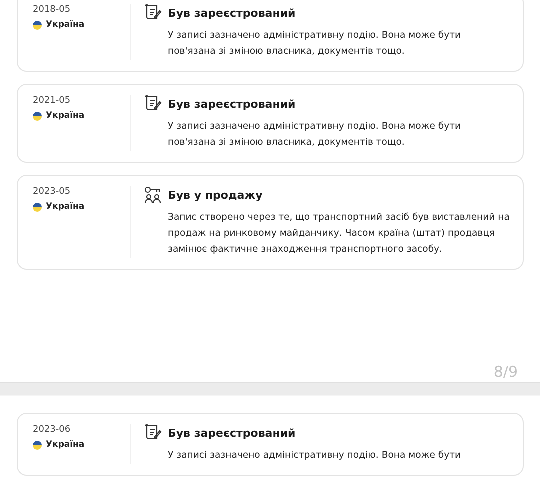 This screenshot has width=540, height=480. I want to click on event-date: 2023-06, so click(52, 430).